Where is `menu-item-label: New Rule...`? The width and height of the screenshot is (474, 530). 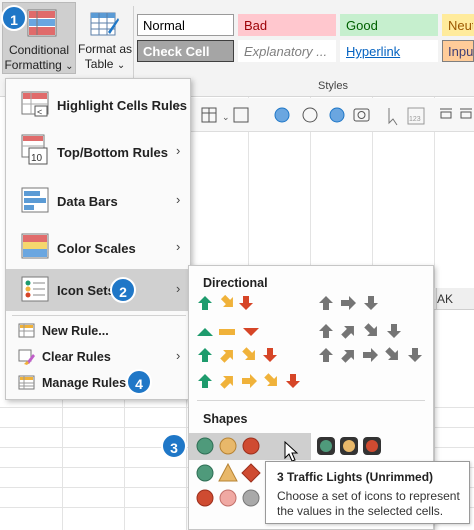
menu-item-label: New Rule... is located at coordinates (75, 331).